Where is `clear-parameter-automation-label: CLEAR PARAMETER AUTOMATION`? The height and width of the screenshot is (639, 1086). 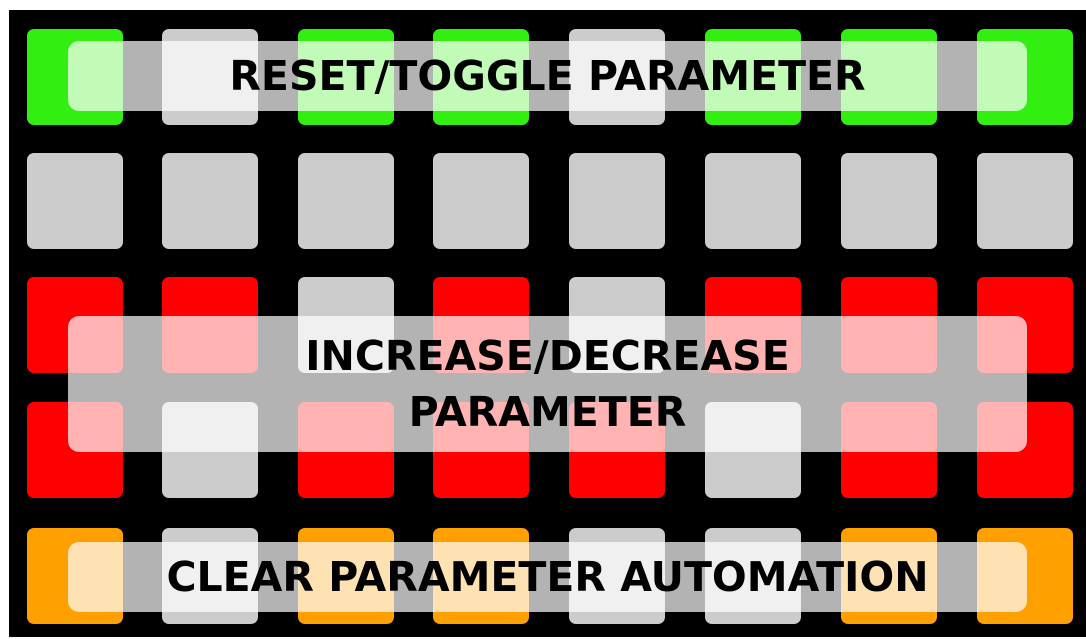 clear-parameter-automation-label: CLEAR PARAMETER AUTOMATION is located at coordinates (547, 577).